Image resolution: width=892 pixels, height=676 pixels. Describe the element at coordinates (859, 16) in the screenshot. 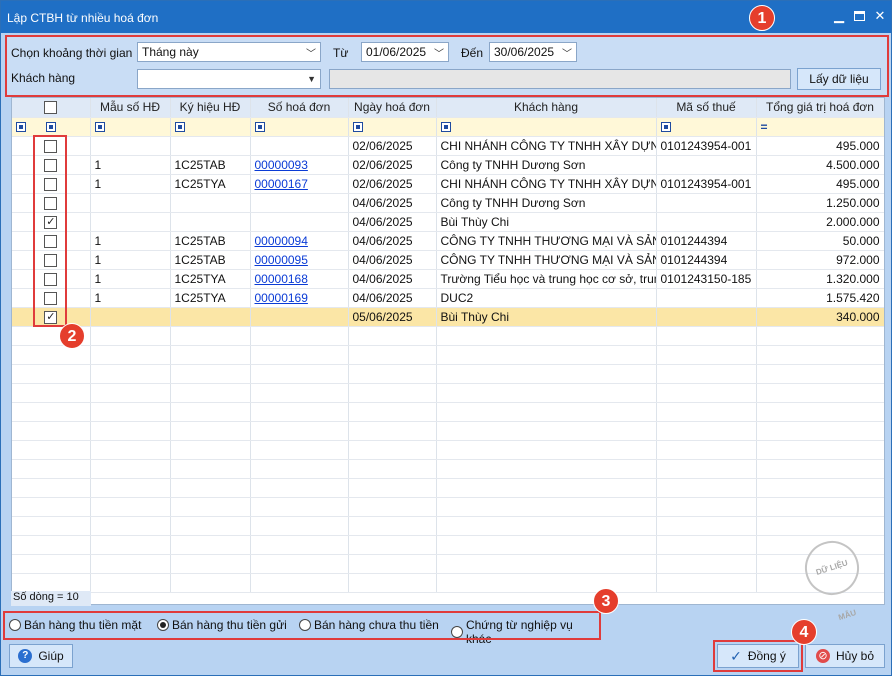

I see `maximize-icon` at that location.